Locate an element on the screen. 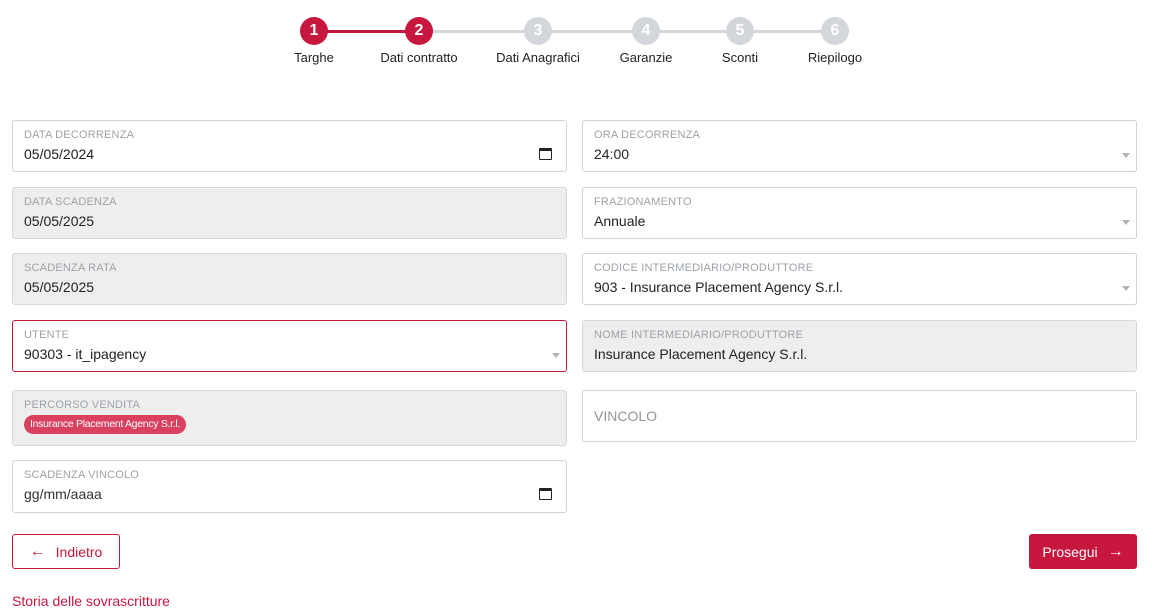  step-number: 2 is located at coordinates (419, 31).